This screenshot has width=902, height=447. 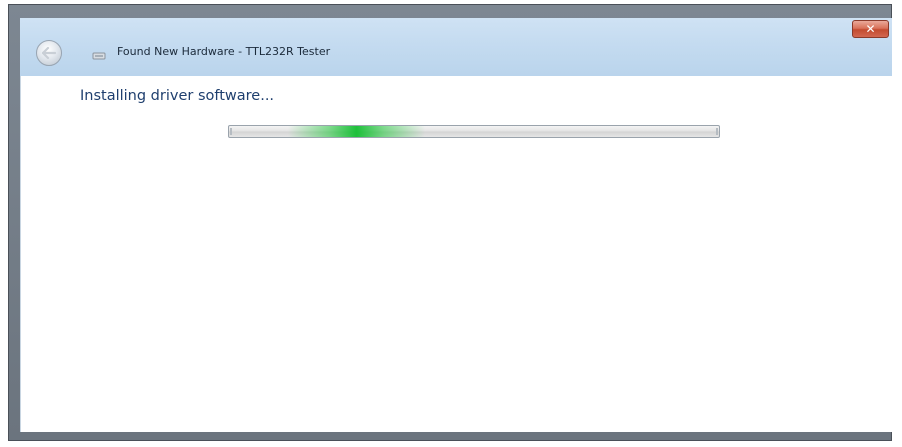 What do you see at coordinates (99, 56) in the screenshot?
I see `hardware-device-icon` at bounding box center [99, 56].